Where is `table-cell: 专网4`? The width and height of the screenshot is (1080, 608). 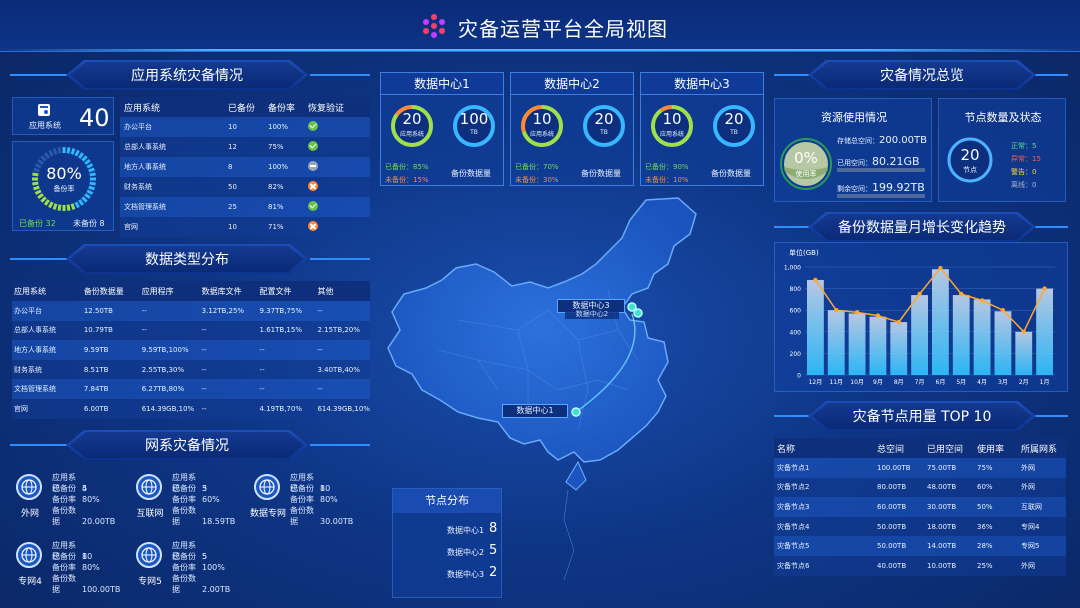 table-cell: 专网4 is located at coordinates (1030, 526).